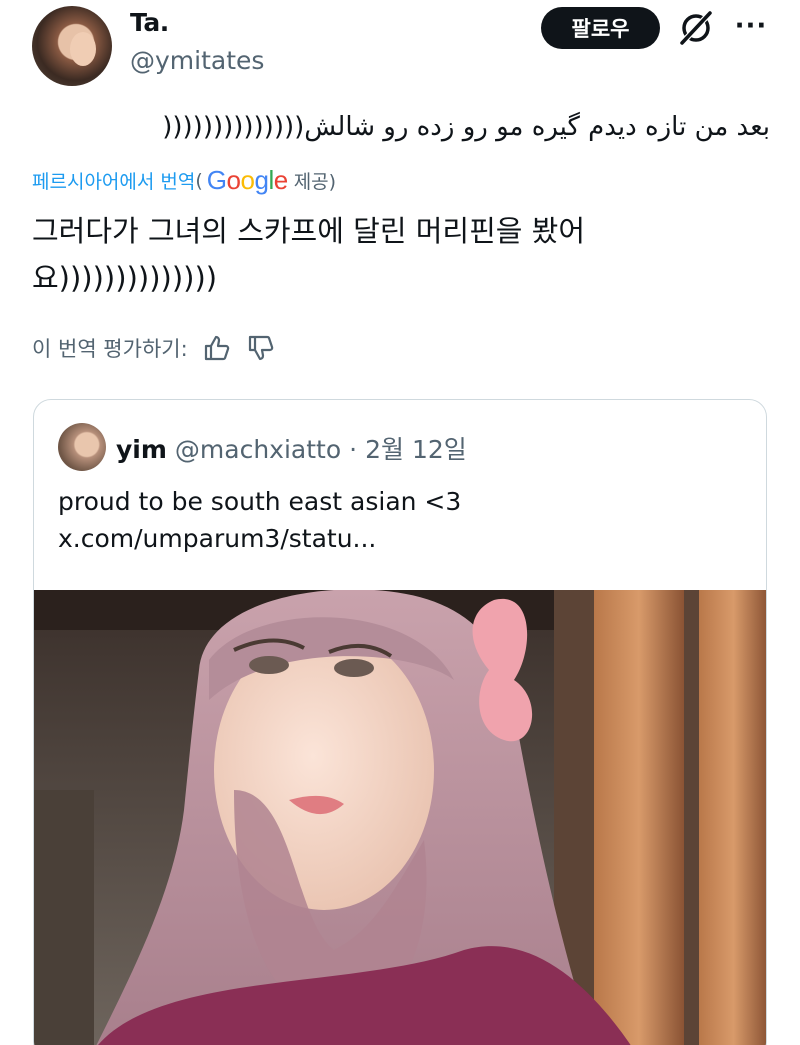 The height and width of the screenshot is (1045, 800). Describe the element at coordinates (416, 448) in the screenshot. I see `quoted-tweet-date: 2월 12일` at that location.